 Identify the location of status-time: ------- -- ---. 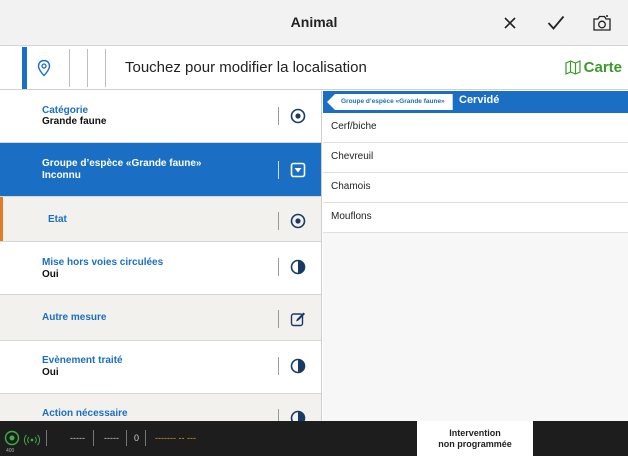
(175, 438).